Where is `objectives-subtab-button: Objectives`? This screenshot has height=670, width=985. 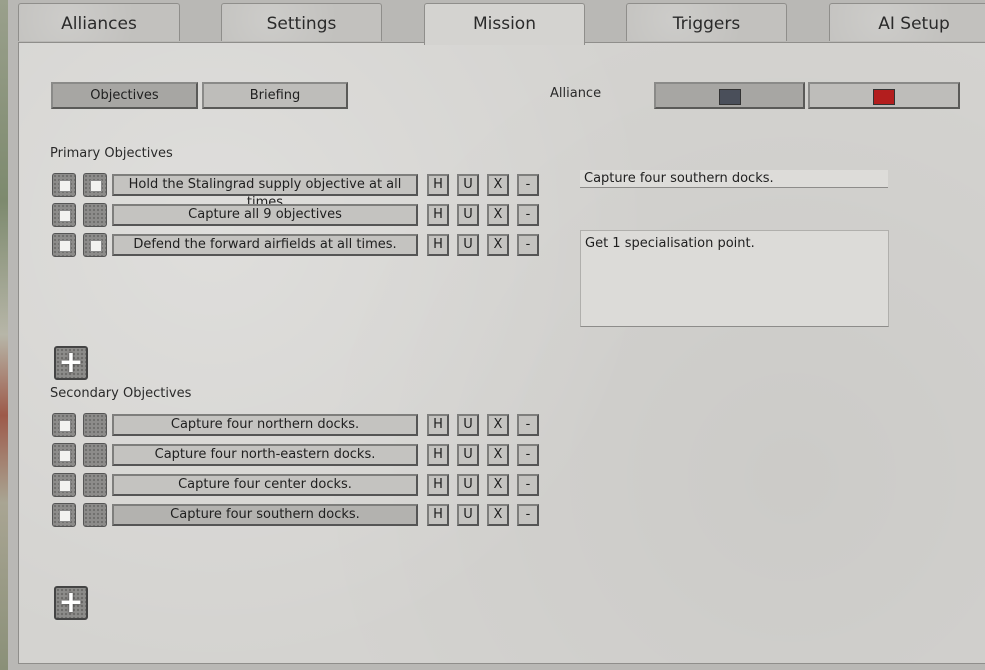 objectives-subtab-button: Objectives is located at coordinates (124, 95).